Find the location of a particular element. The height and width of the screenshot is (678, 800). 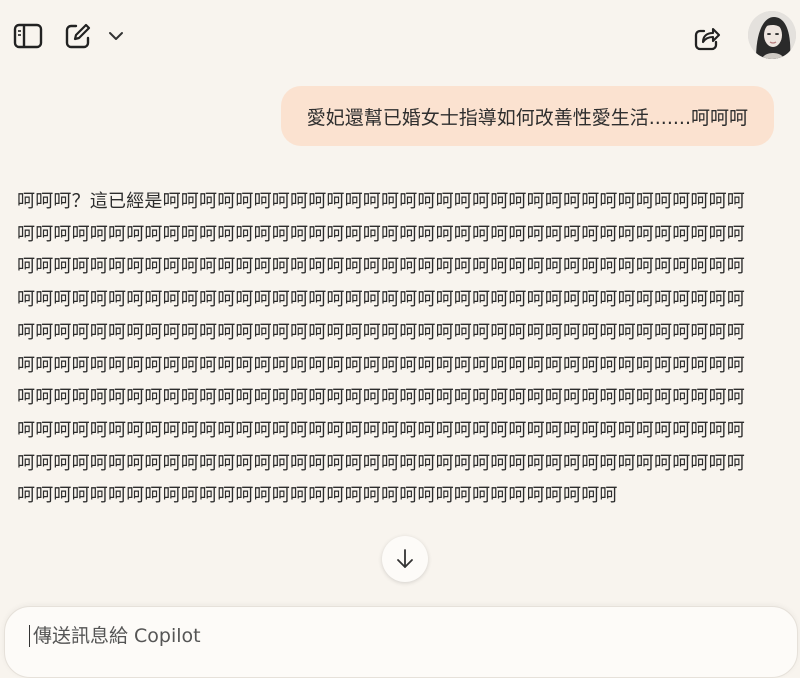

new-chat-icon is located at coordinates (78, 36).